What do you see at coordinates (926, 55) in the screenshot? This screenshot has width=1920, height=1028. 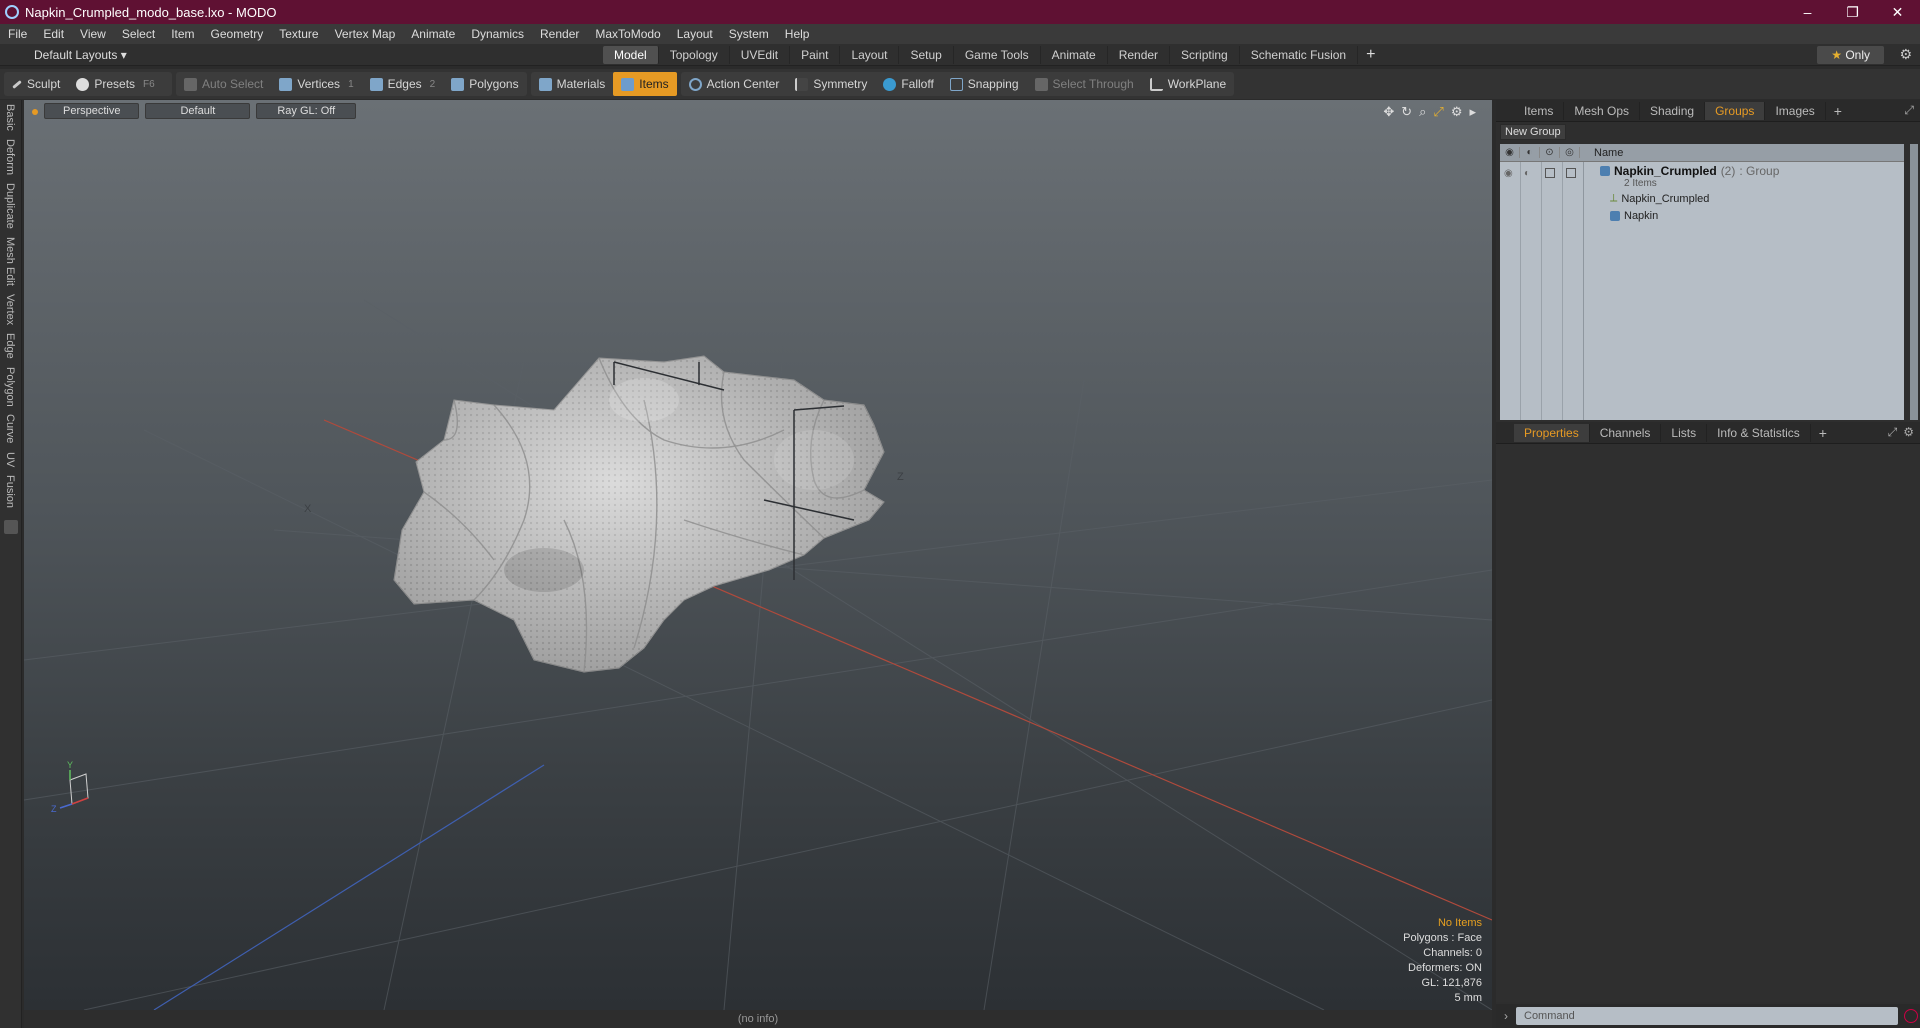 I see `tab-setup: Setup` at bounding box center [926, 55].